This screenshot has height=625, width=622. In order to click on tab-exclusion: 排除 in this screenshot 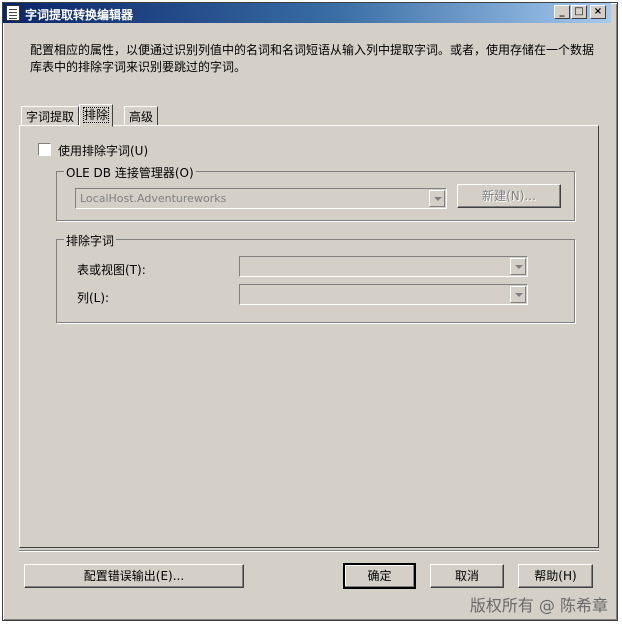, I will do `click(96, 115)`.